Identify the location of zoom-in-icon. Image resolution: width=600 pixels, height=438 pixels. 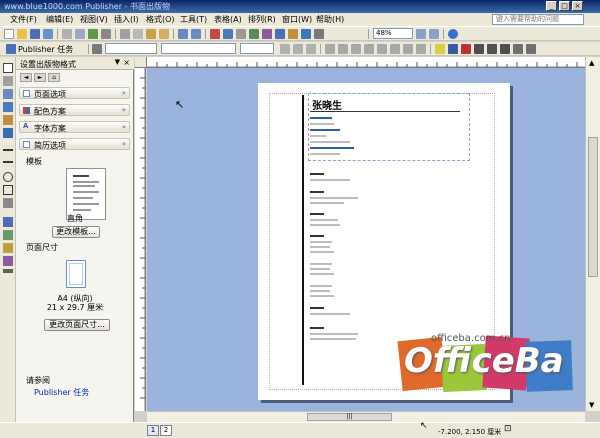
(434, 34).